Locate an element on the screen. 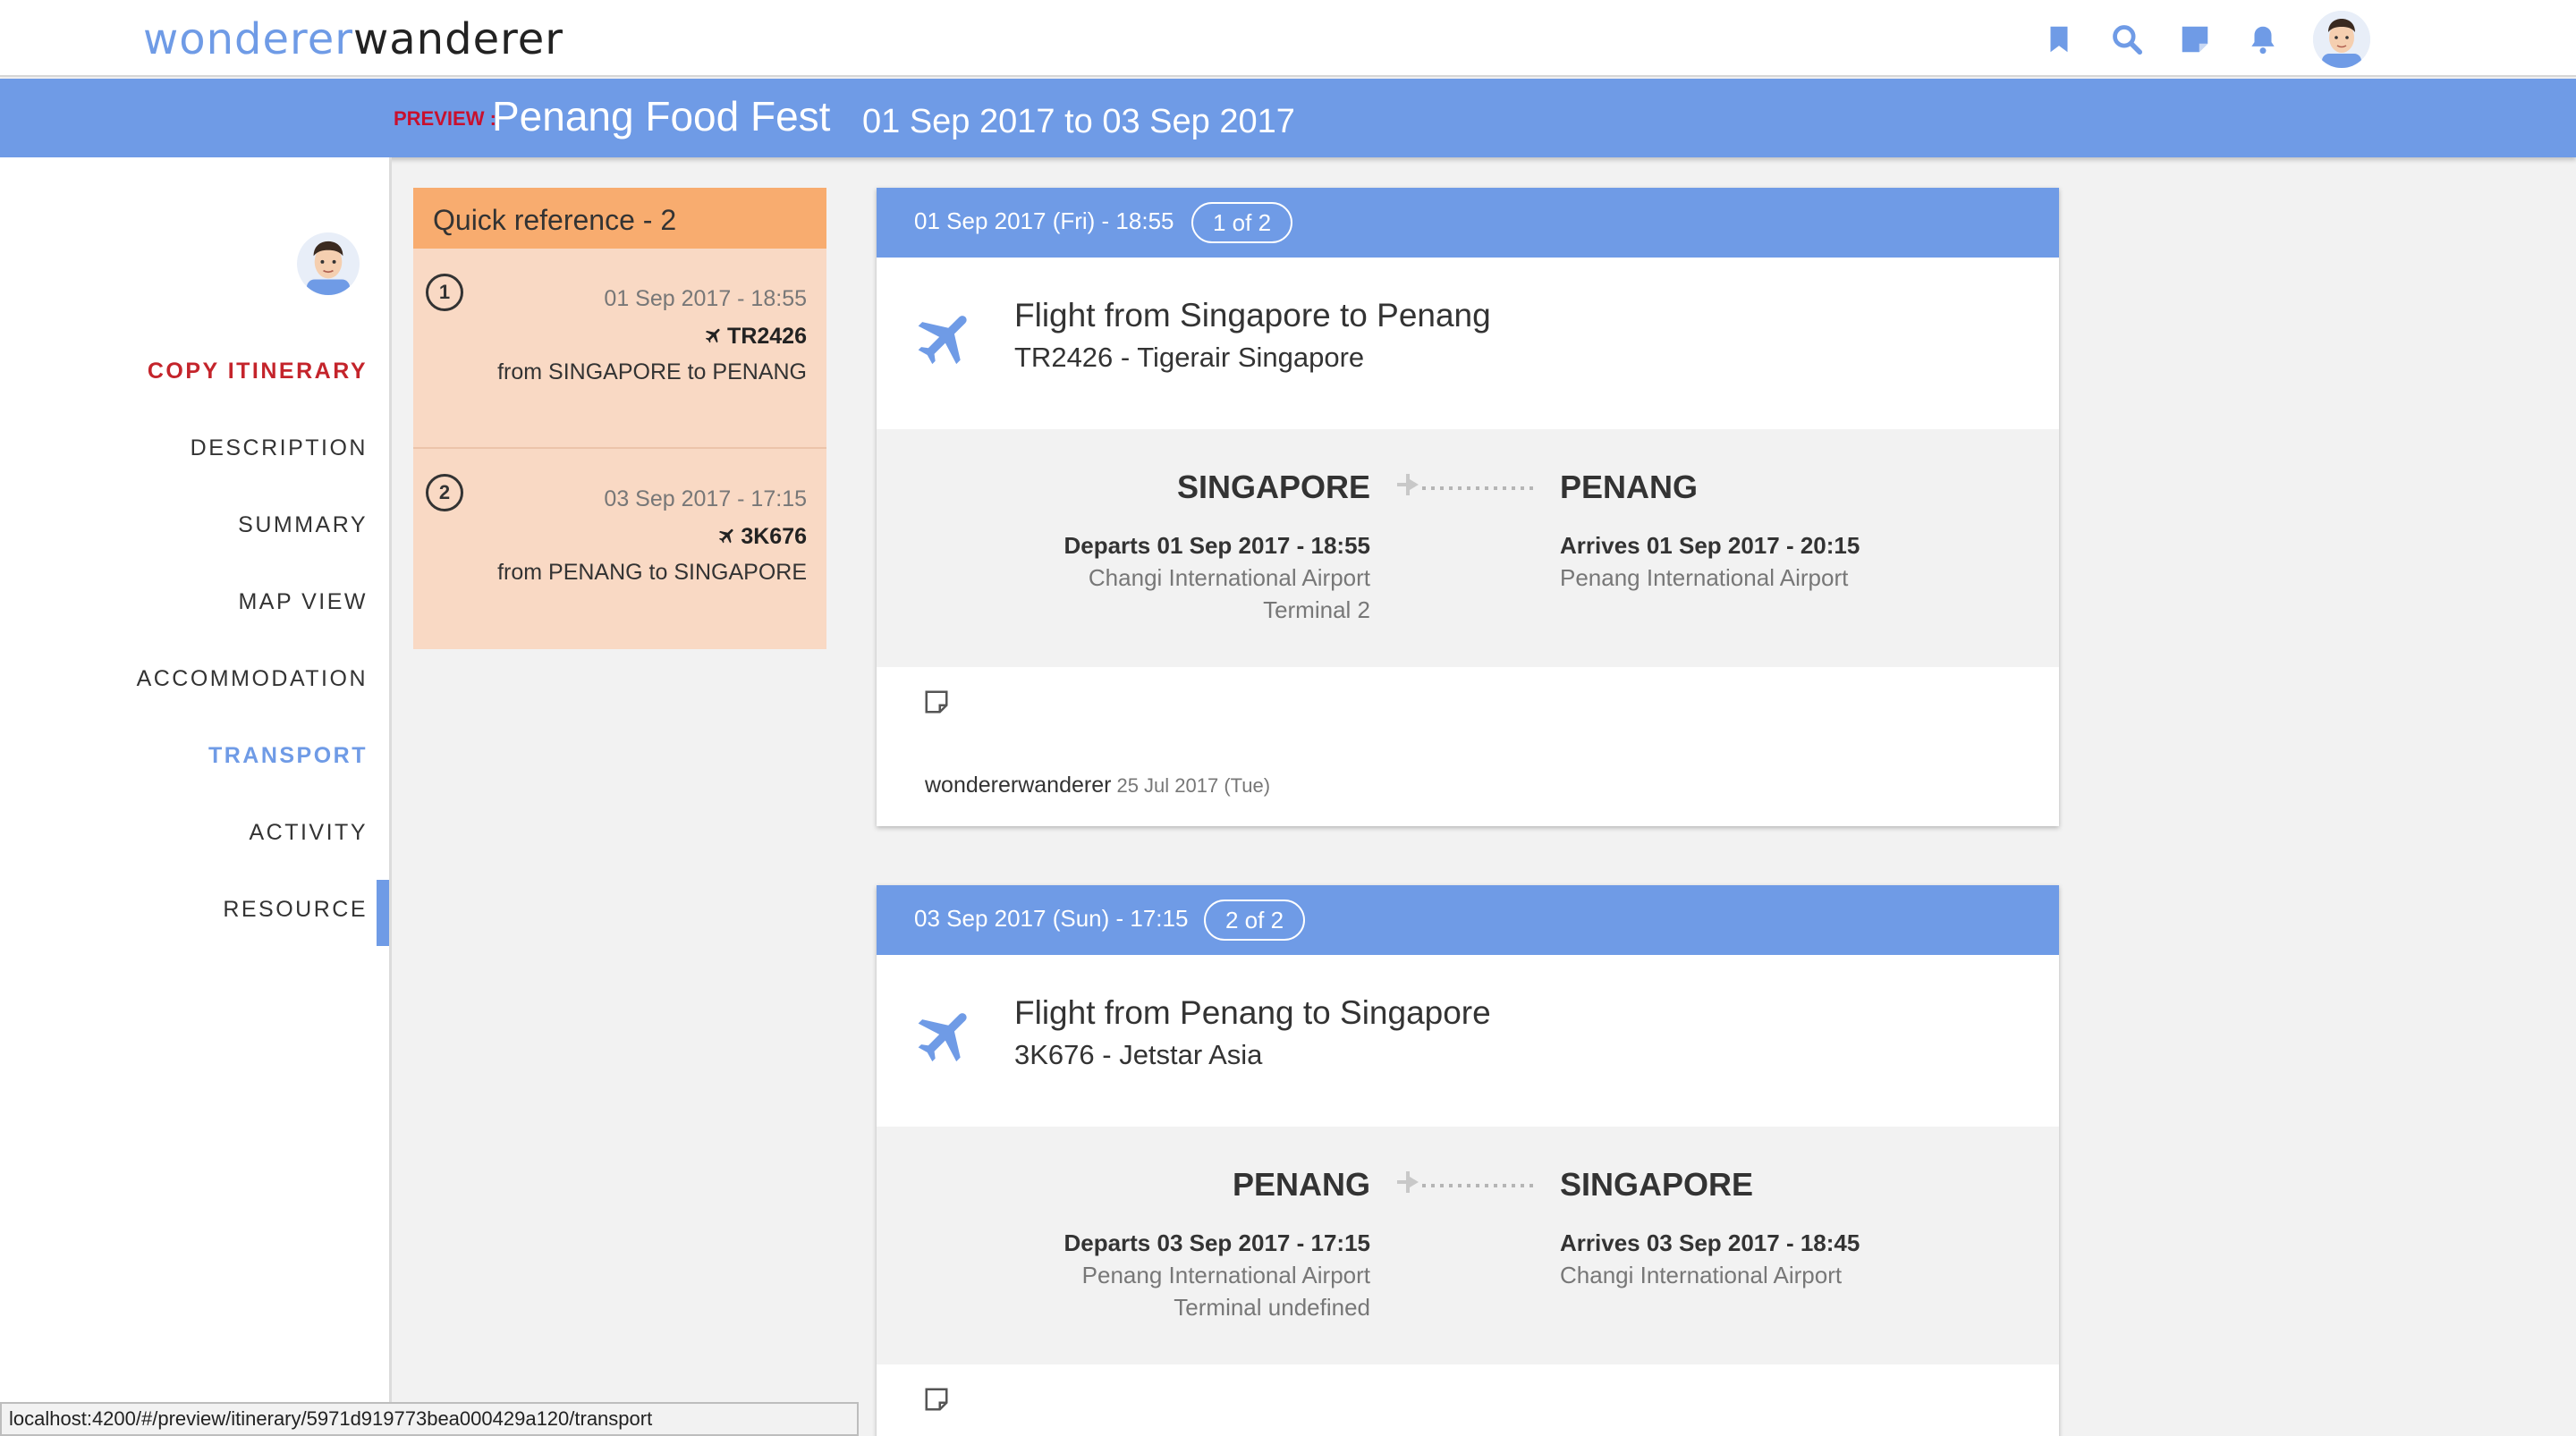  departure-city: PENANG is located at coordinates (1301, 1184).